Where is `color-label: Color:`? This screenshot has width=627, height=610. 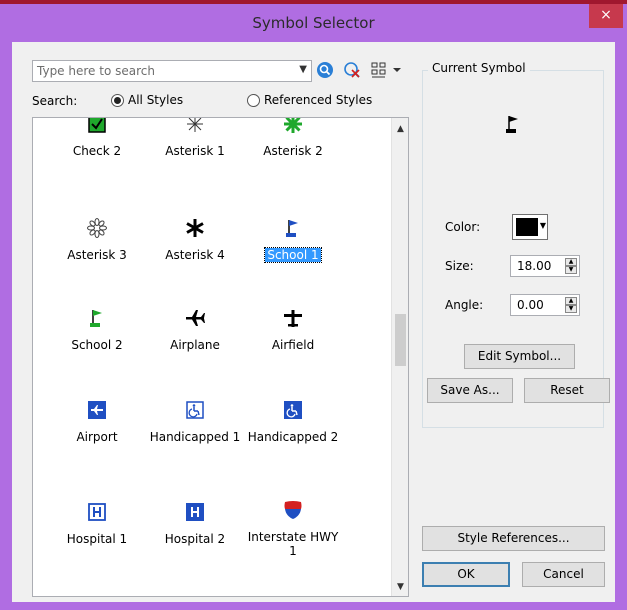 color-label: Color: is located at coordinates (463, 227).